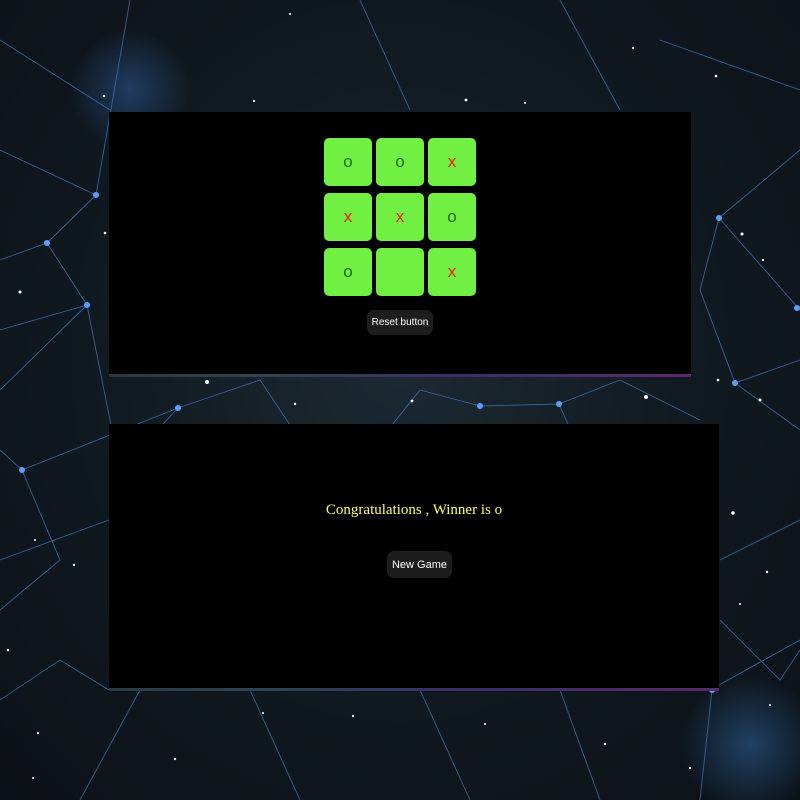 The width and height of the screenshot is (800, 800). Describe the element at coordinates (419, 564) in the screenshot. I see `new-game-button: New Game` at that location.